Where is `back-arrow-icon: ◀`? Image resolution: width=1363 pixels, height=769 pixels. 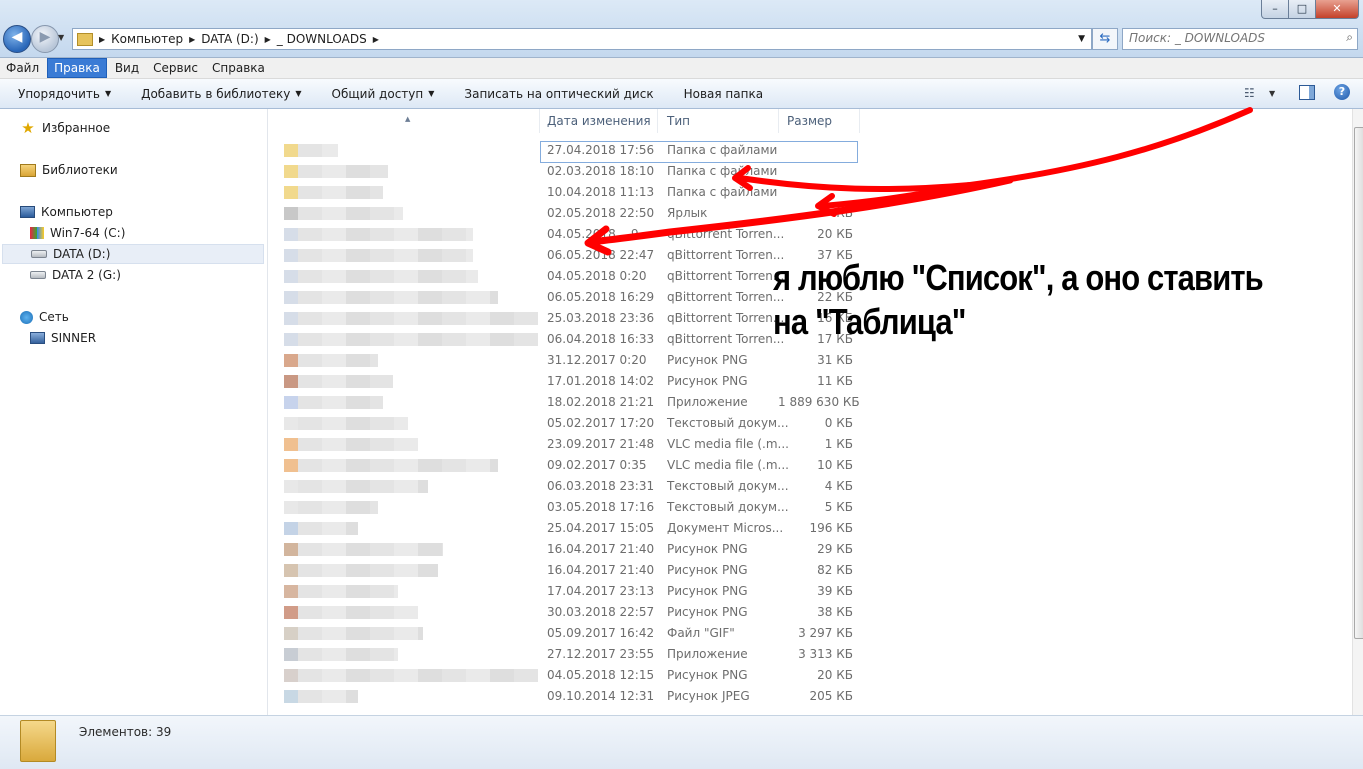 back-arrow-icon: ◀ is located at coordinates (17, 37).